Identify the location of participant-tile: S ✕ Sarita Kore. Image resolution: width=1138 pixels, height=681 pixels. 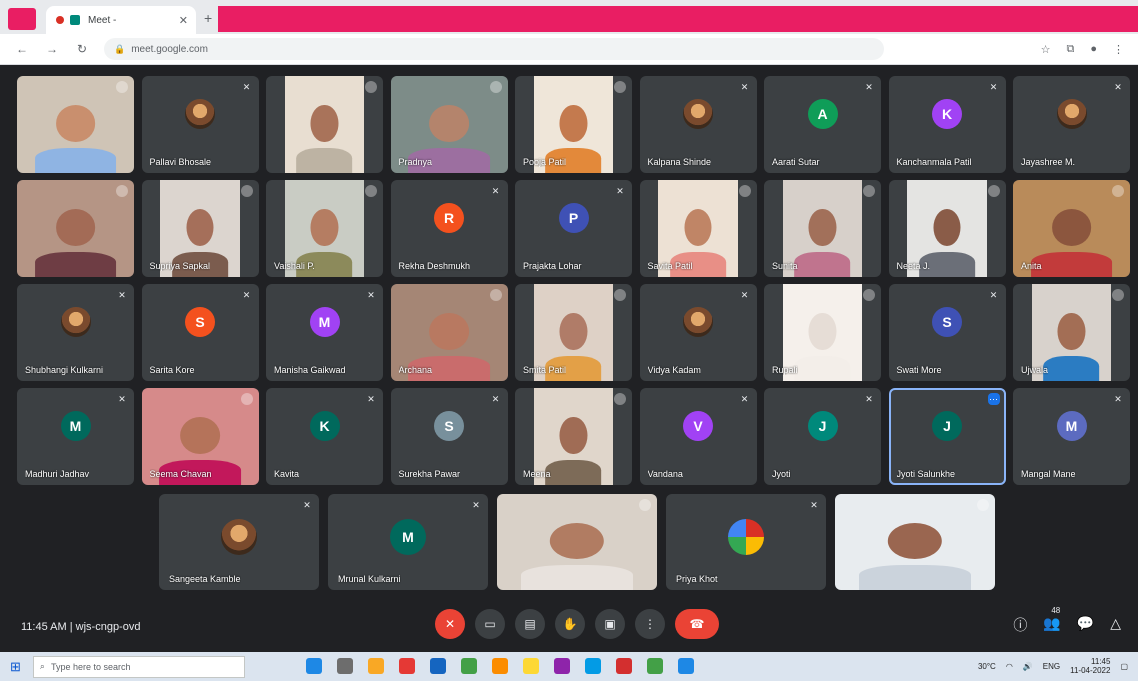
(200, 332).